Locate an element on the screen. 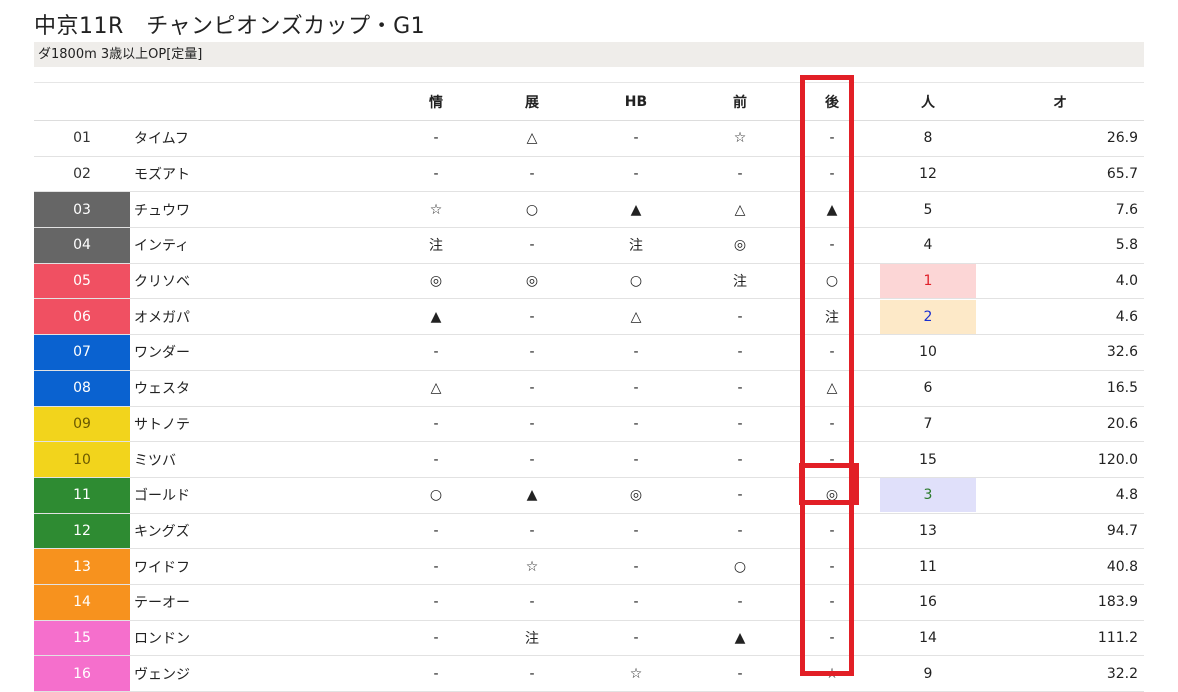 This screenshot has width=1178, height=692. mark-info: △ is located at coordinates (436, 388).